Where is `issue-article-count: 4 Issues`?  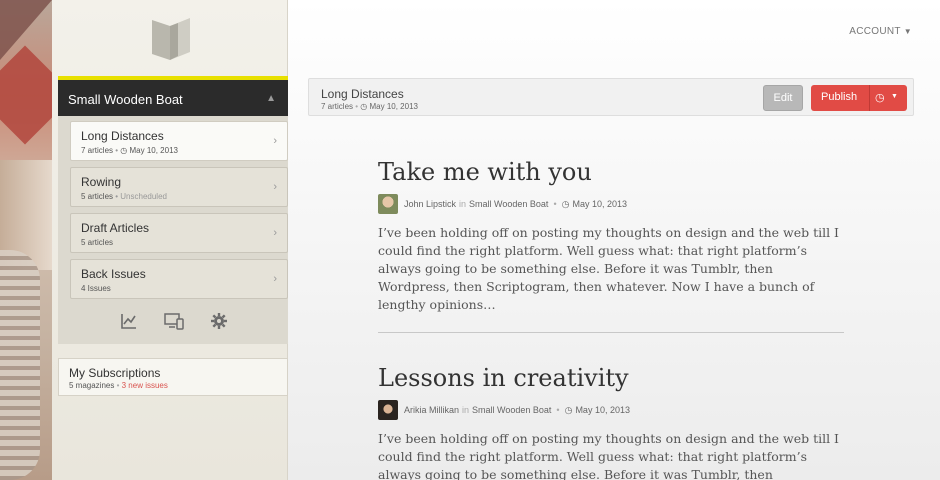
issue-article-count: 4 Issues is located at coordinates (96, 288).